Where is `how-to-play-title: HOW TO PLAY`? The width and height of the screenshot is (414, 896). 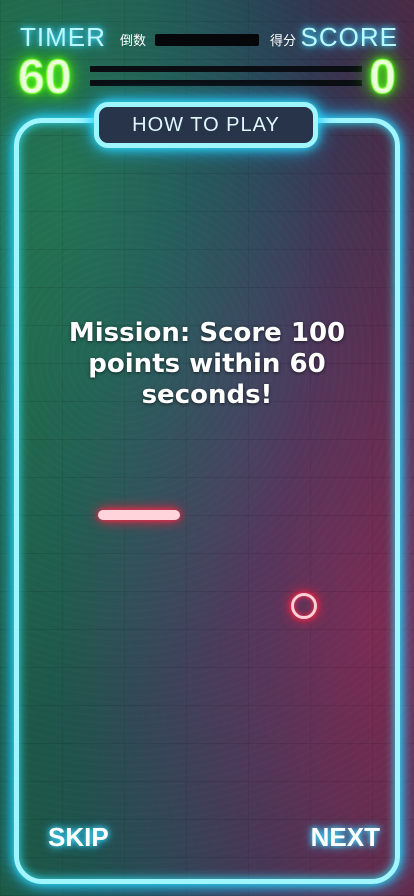 how-to-play-title: HOW TO PLAY is located at coordinates (206, 125).